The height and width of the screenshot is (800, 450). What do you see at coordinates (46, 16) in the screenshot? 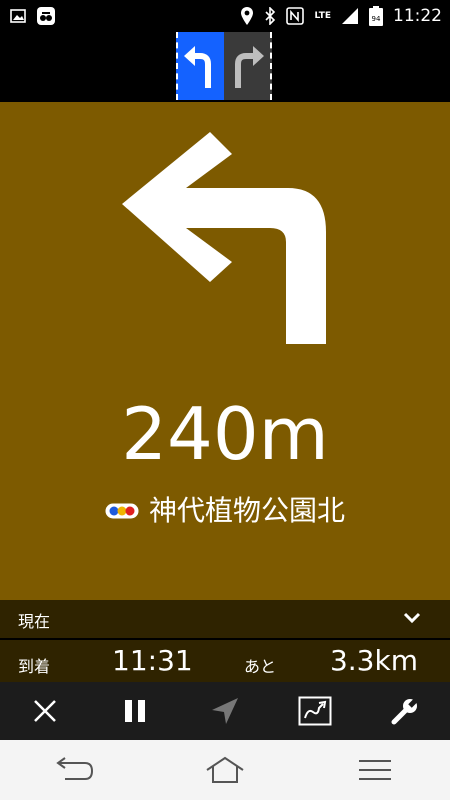
I see `app-notification-icon` at bounding box center [46, 16].